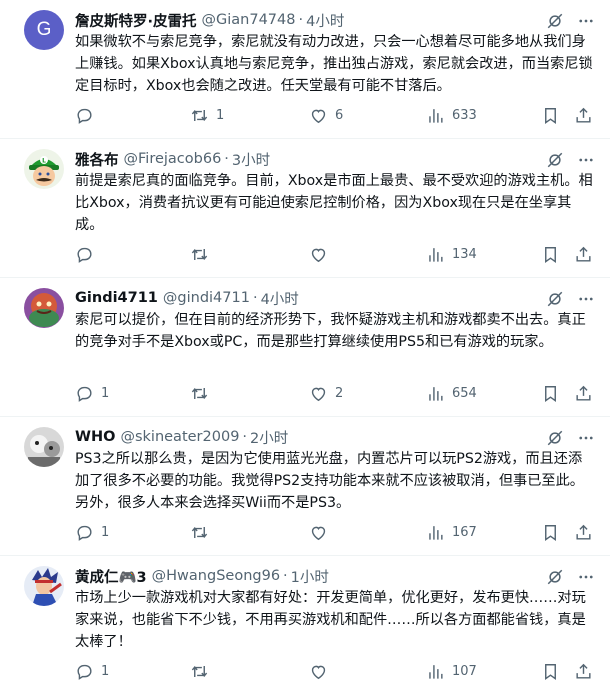 The height and width of the screenshot is (693, 610). Describe the element at coordinates (95, 437) in the screenshot. I see `display-name: WHO` at that location.